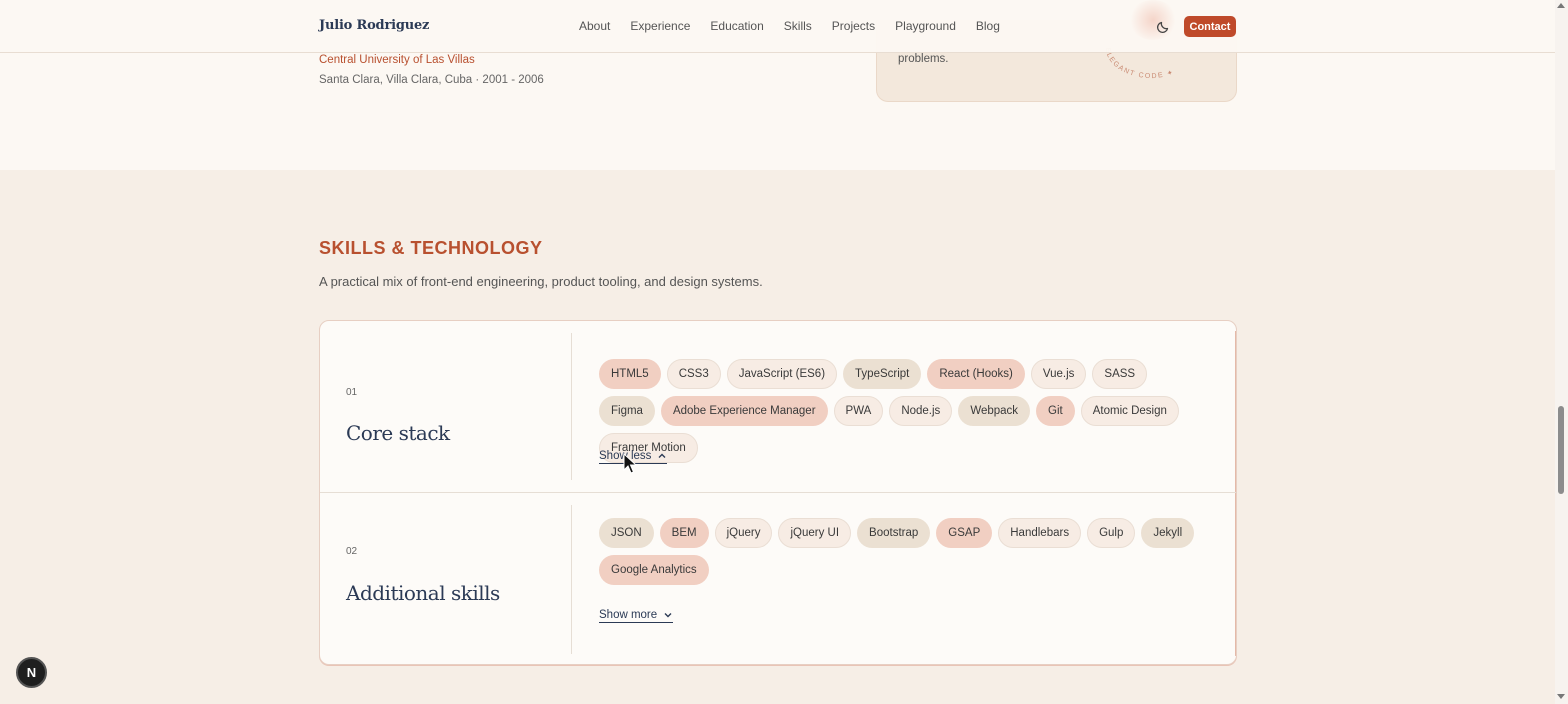 The height and width of the screenshot is (704, 1568). I want to click on section-title: SKILLS & TECHNOLOGY, so click(431, 248).